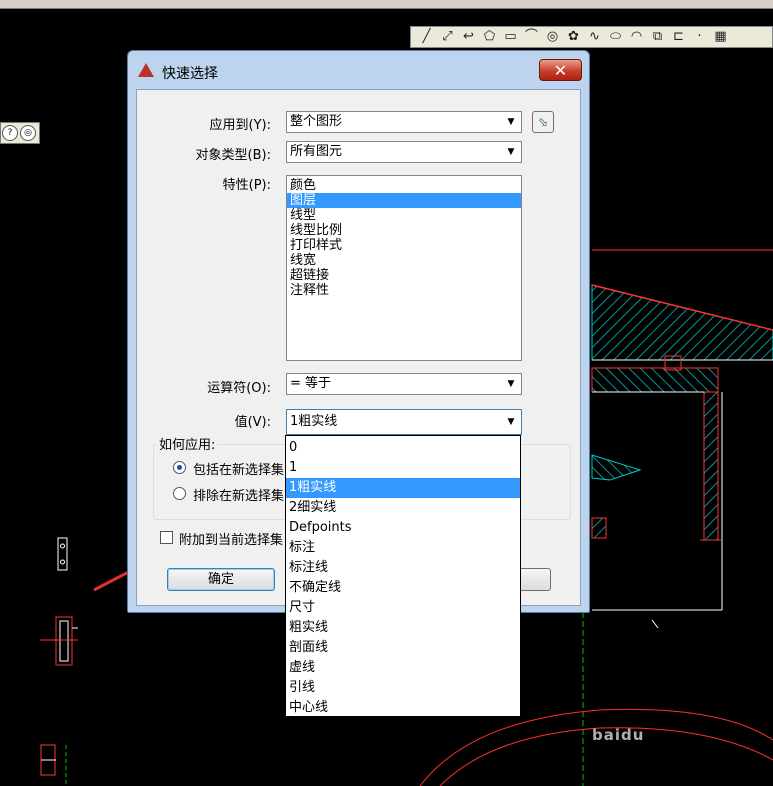 The width and height of the screenshot is (773, 786). I want to click on append-checkbox, so click(166, 537).